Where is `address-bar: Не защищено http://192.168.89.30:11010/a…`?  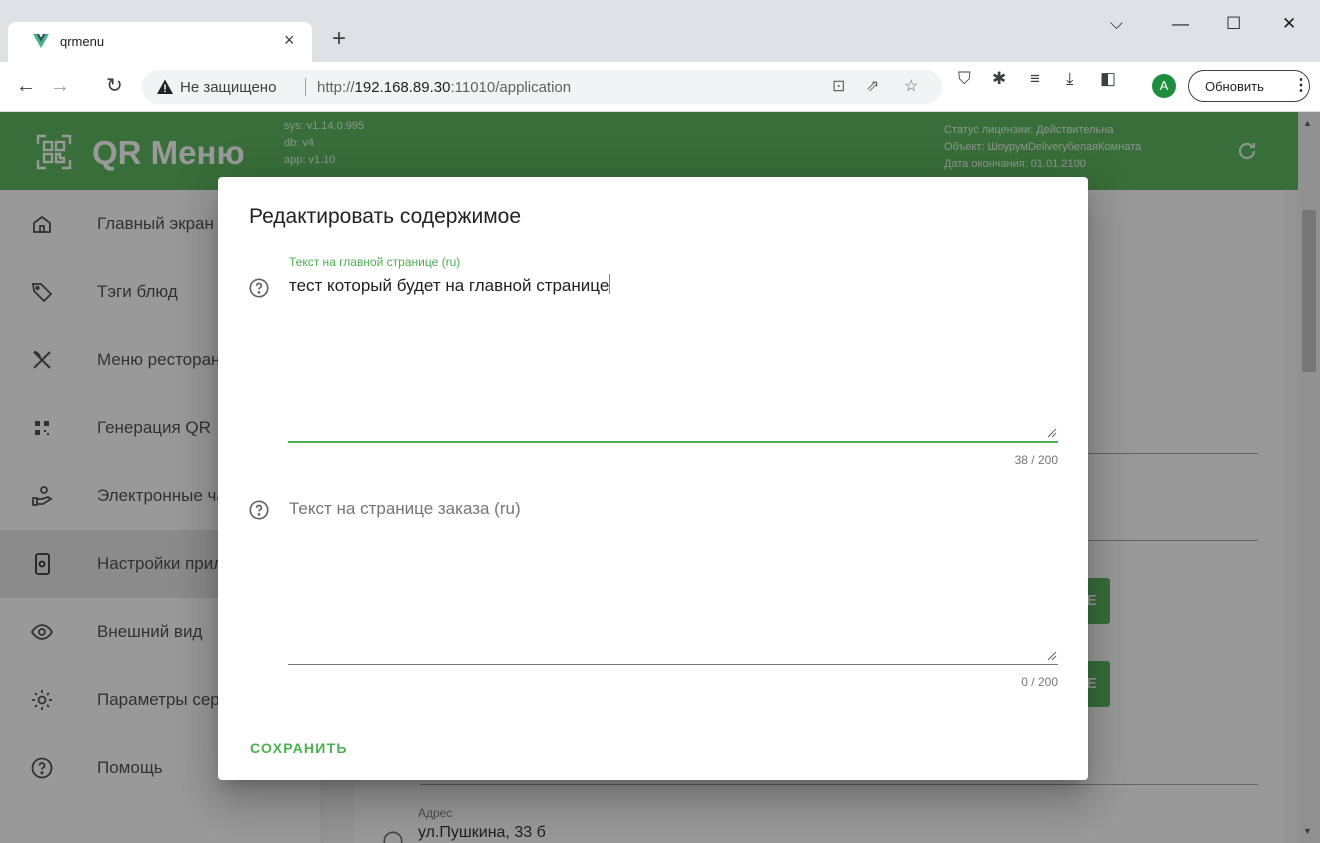 address-bar: Не защищено http://192.168.89.30:11010/a… is located at coordinates (542, 87).